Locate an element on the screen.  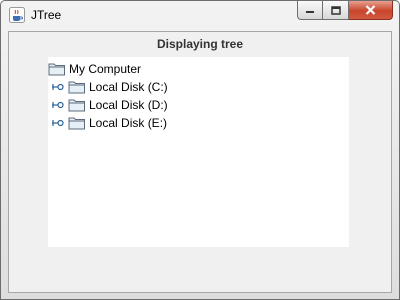
title-bar: JTree is located at coordinates (200, 16).